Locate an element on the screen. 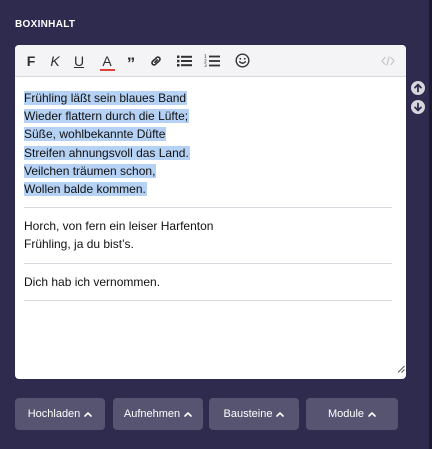 This screenshot has width=432, height=449. quote-button: ” is located at coordinates (131, 60).